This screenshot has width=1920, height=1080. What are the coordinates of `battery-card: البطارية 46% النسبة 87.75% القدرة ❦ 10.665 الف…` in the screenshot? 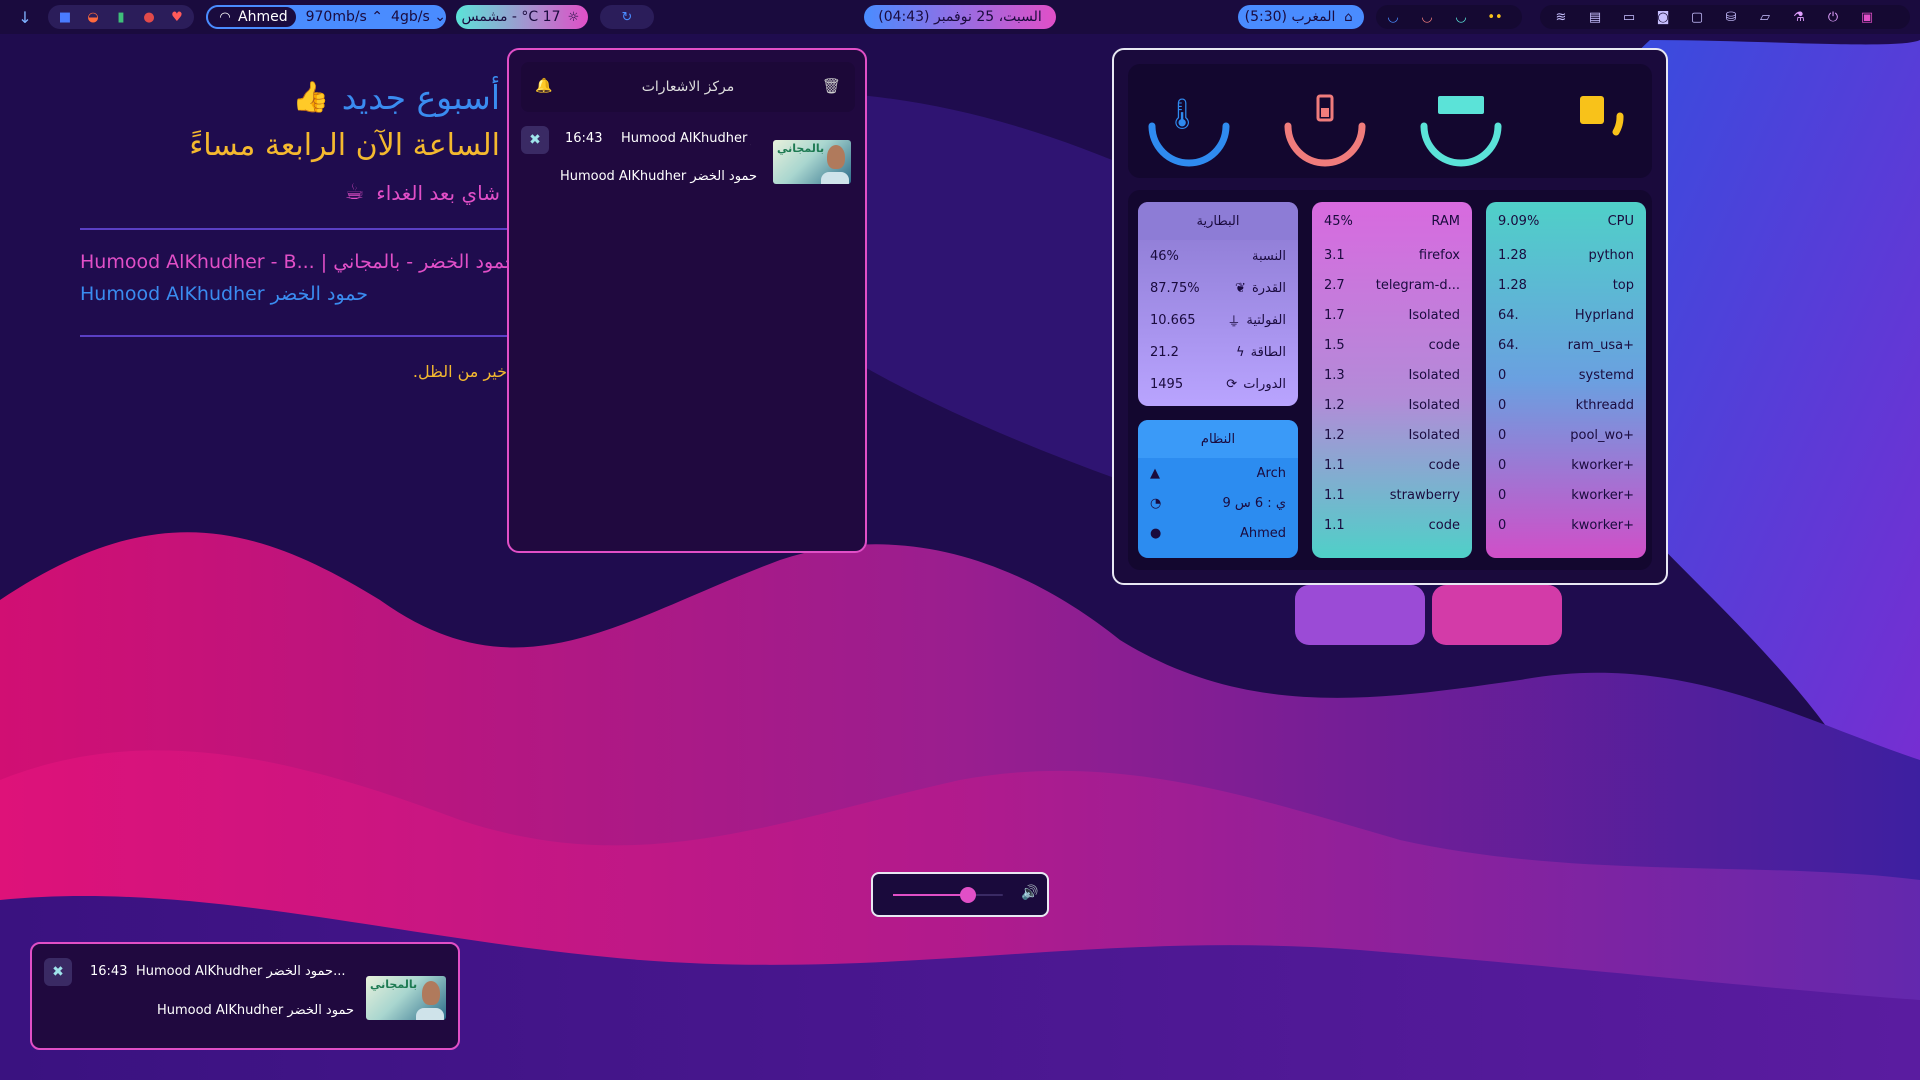 It's located at (1218, 304).